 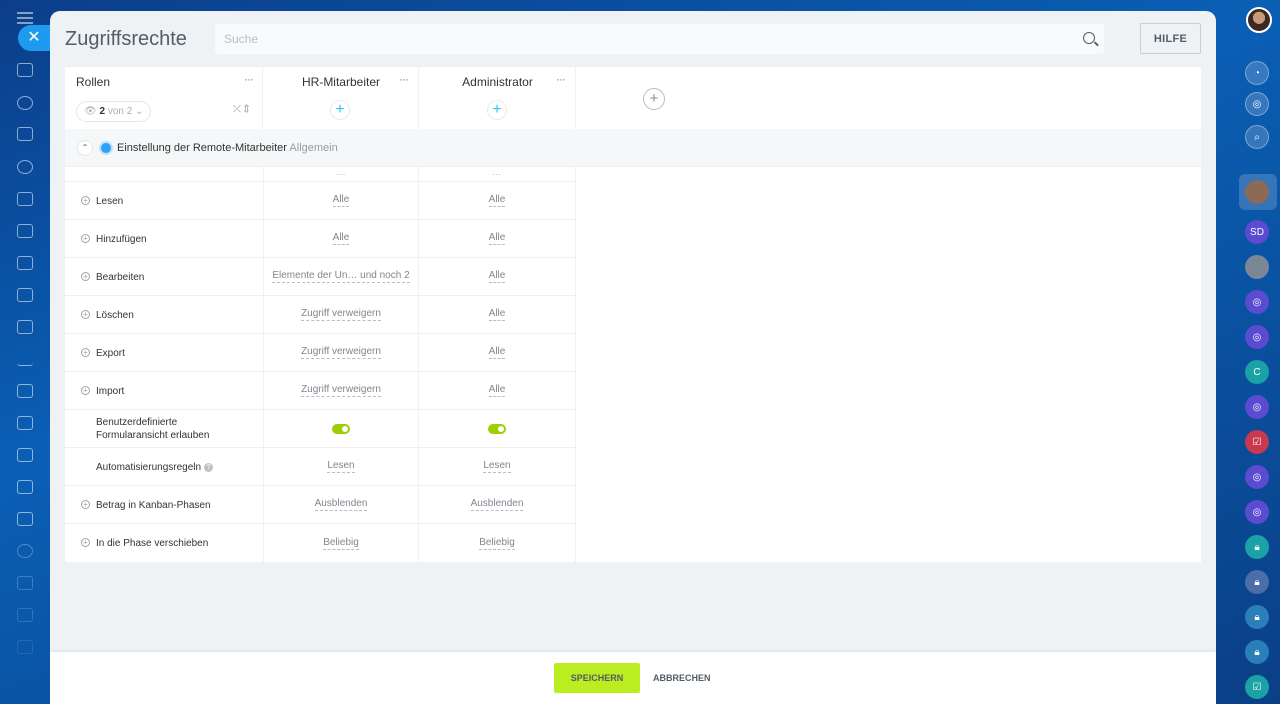 I want to click on analytics-icon, so click(x=25, y=359).